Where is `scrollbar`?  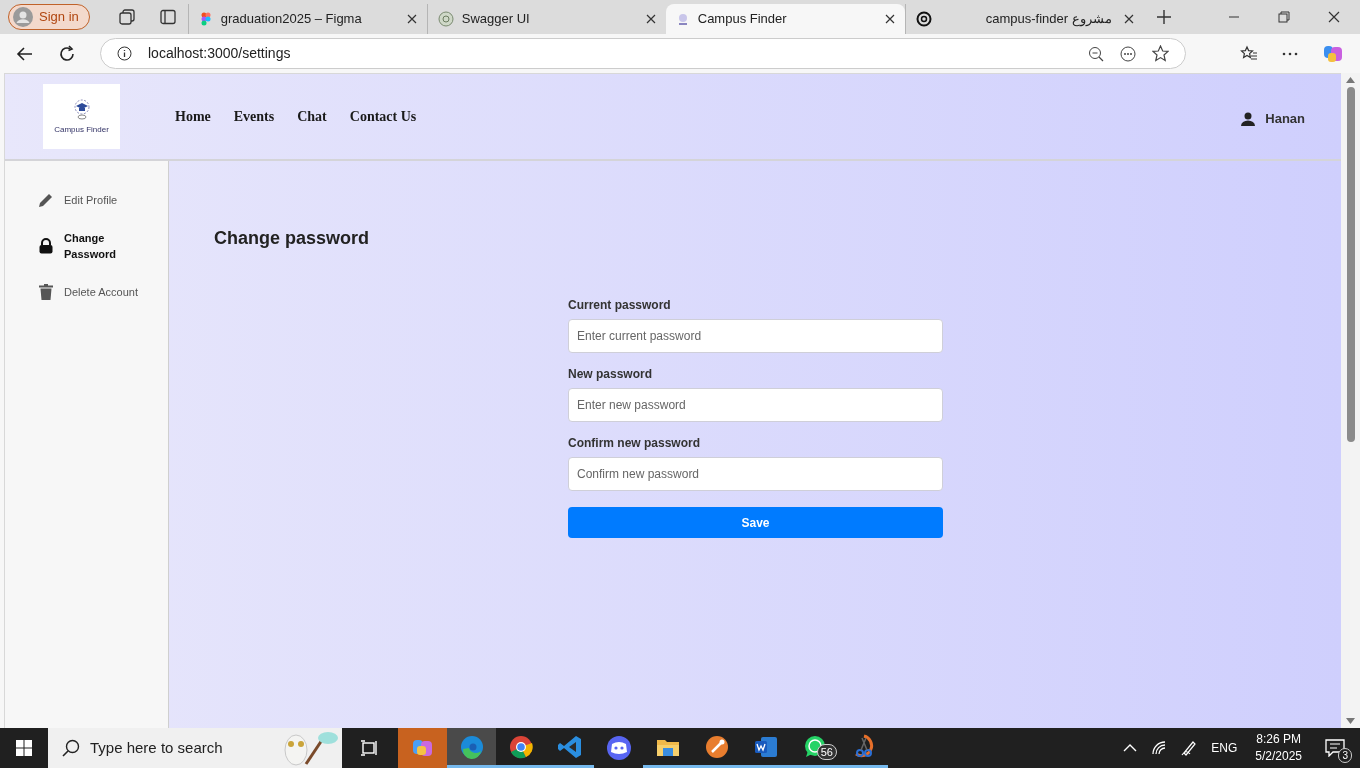 scrollbar is located at coordinates (1350, 400).